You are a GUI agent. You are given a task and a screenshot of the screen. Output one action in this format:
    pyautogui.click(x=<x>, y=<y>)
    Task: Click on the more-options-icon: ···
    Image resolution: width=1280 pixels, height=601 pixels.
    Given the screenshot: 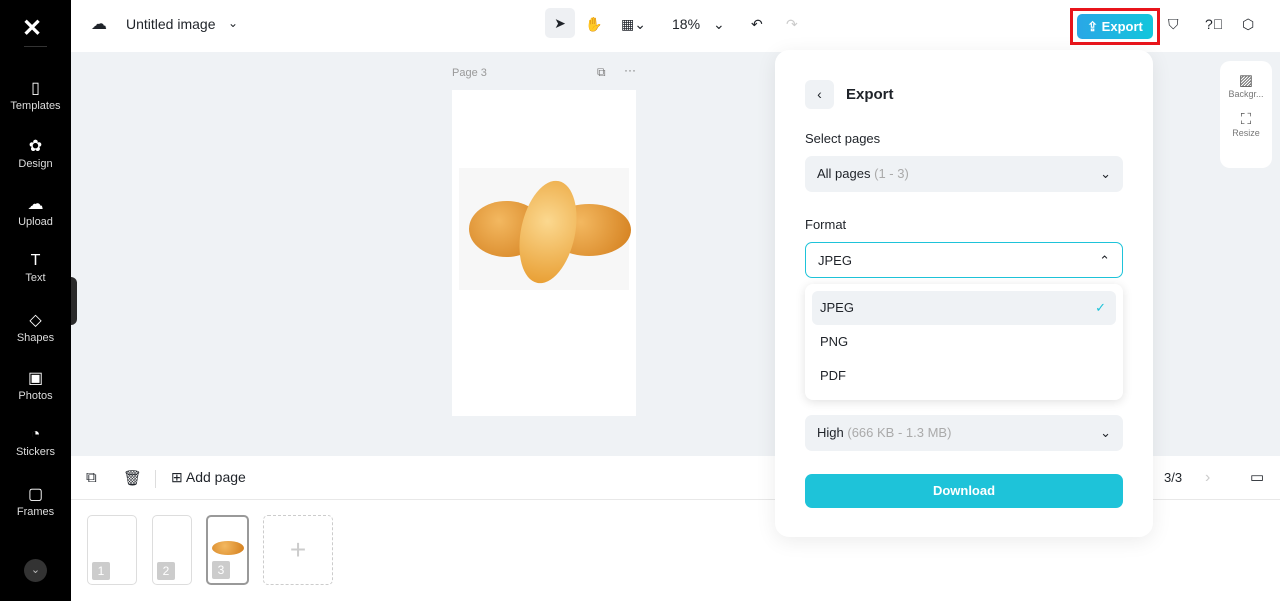 What is the action you would take?
    pyautogui.click(x=630, y=70)
    